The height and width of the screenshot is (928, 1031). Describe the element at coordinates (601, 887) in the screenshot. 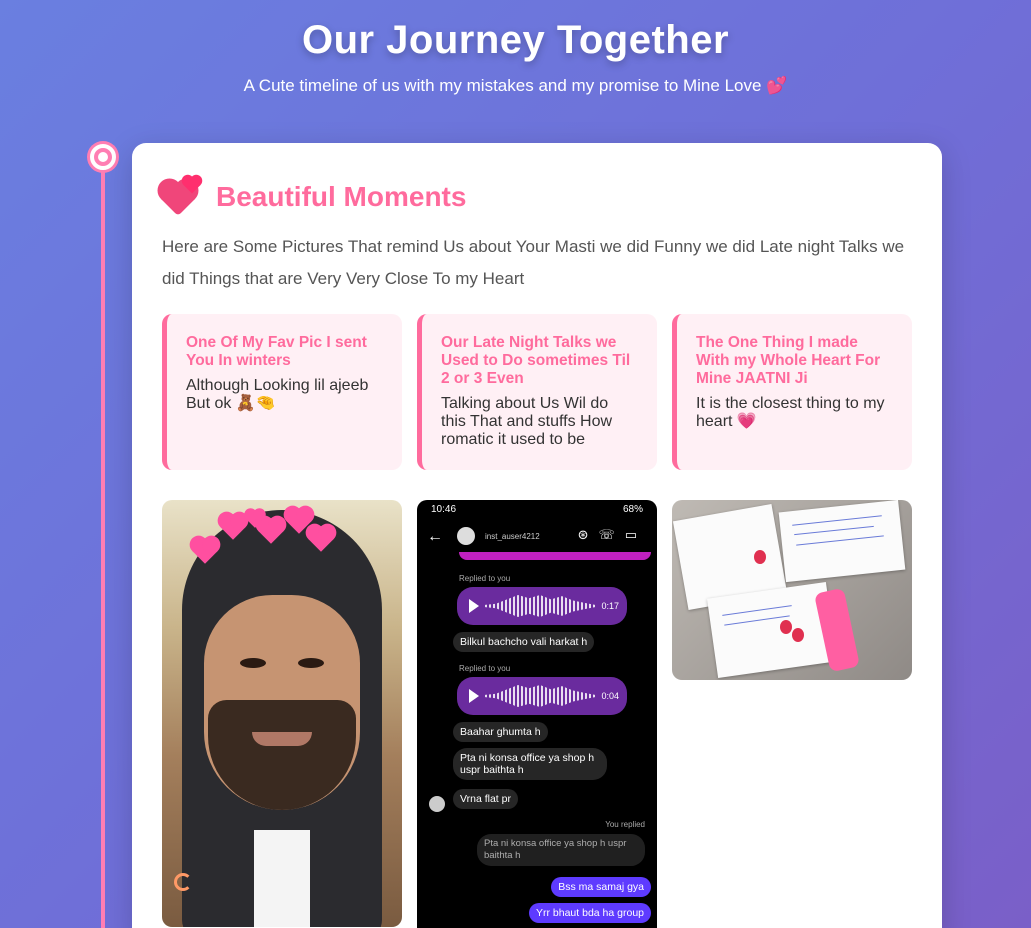

I see `chat-message: Bss ma samaj gya` at that location.